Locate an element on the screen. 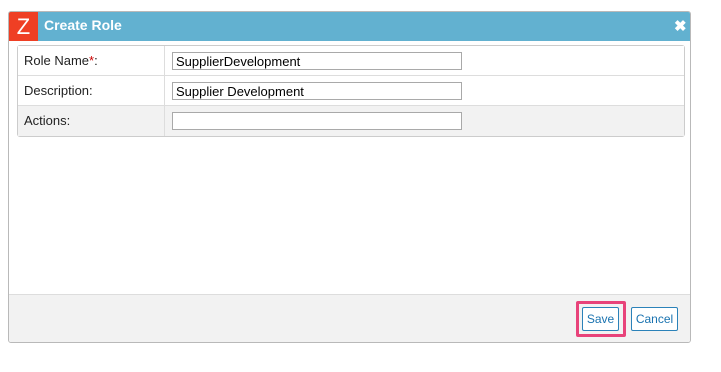  form-row-role-name: Role Name*: is located at coordinates (351, 61).